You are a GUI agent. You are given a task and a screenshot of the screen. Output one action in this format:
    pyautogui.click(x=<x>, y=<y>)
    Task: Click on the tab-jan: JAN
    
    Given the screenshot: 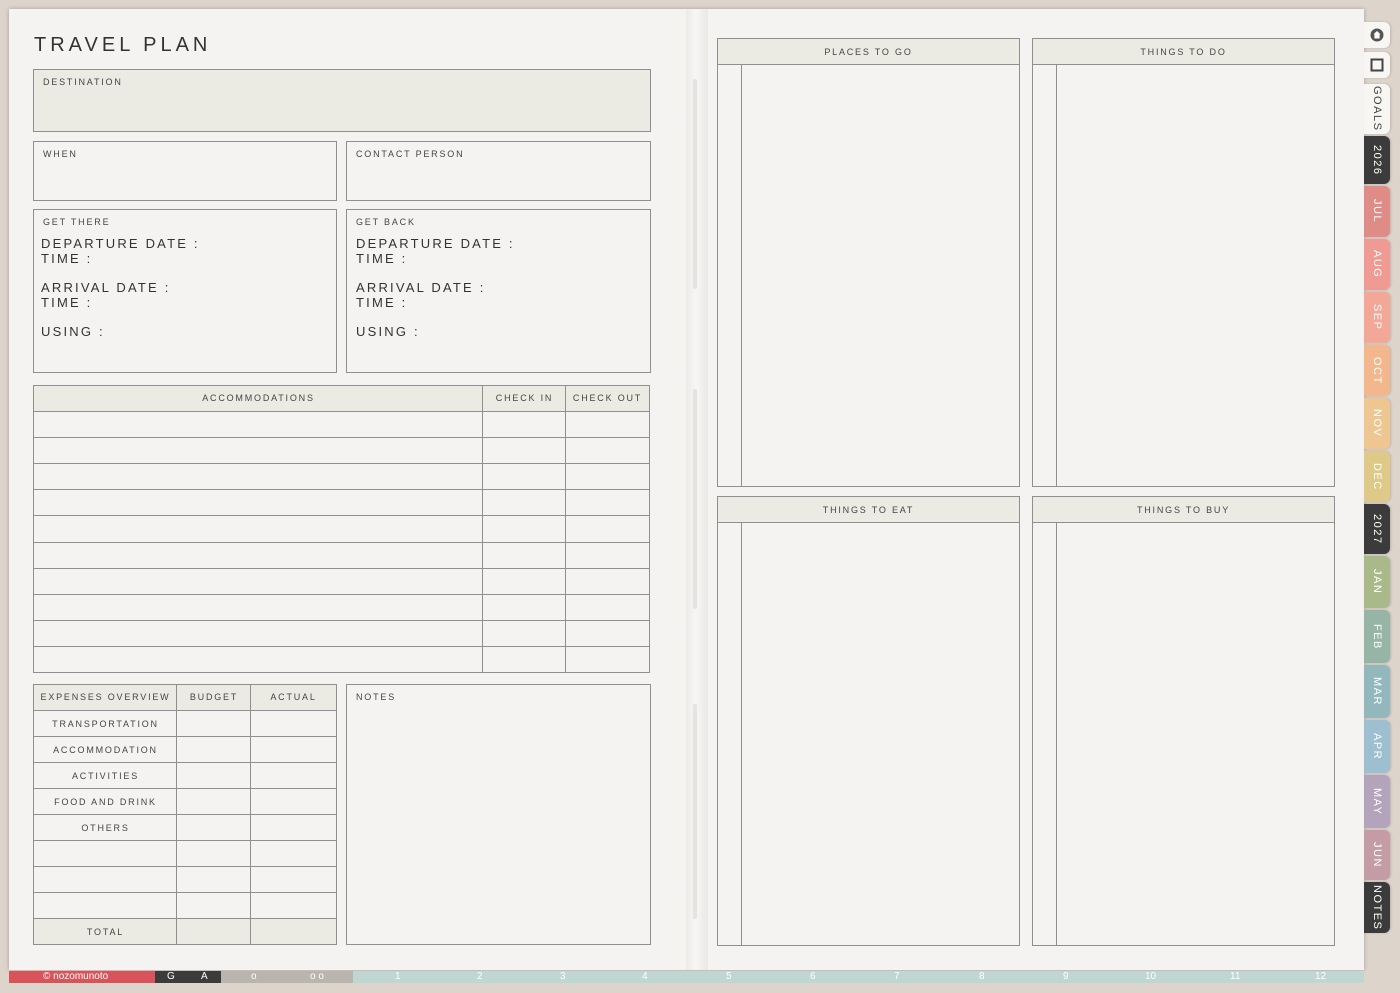 What is the action you would take?
    pyautogui.click(x=1377, y=582)
    